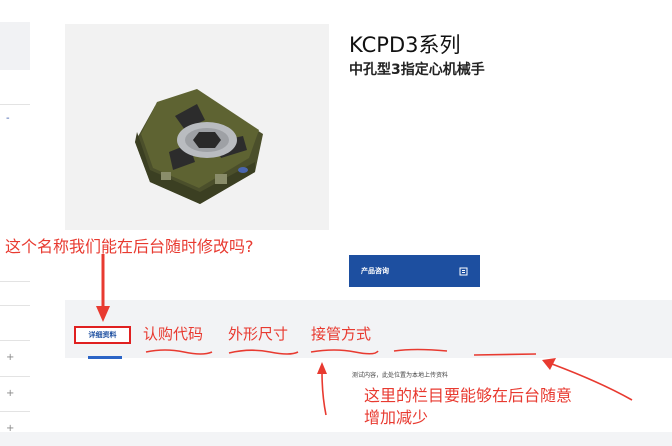 This screenshot has width=672, height=446. I want to click on document-icon, so click(463, 271).